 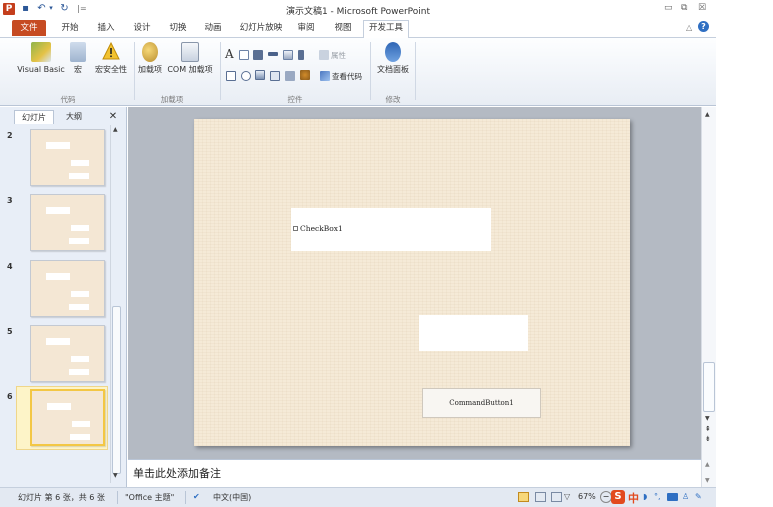 What do you see at coordinates (213, 29) in the screenshot?
I see `tab-animations: 动画` at bounding box center [213, 29].